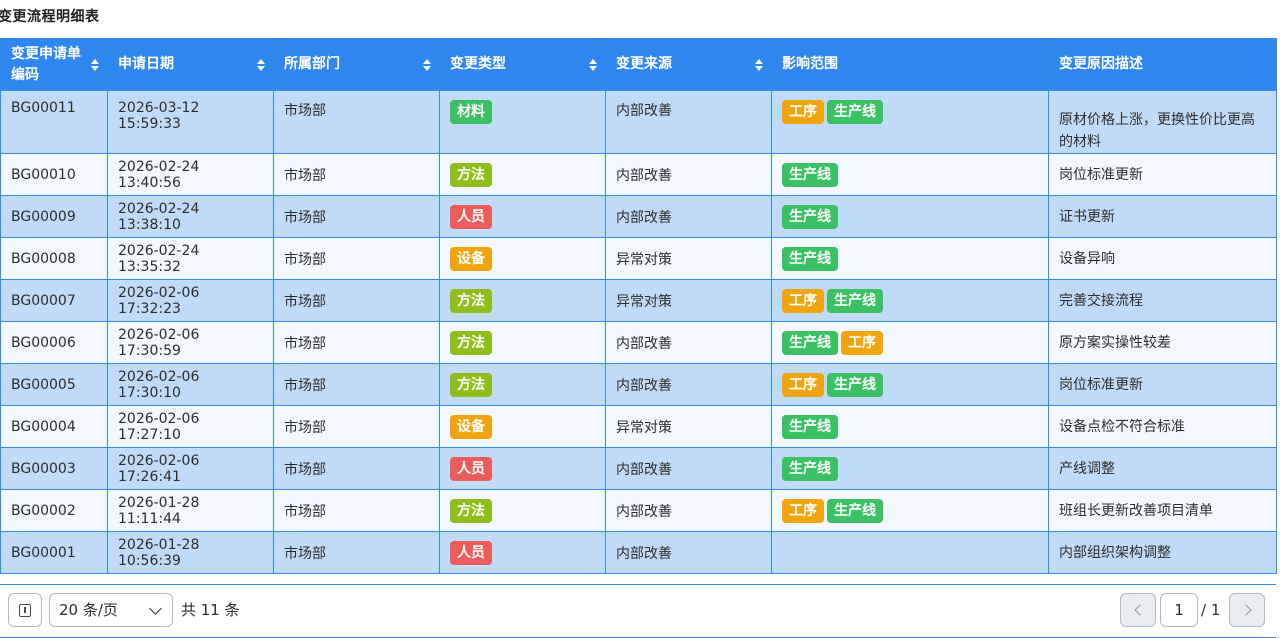 The height and width of the screenshot is (638, 1280). Describe the element at coordinates (210, 610) in the screenshot. I see `total-count: 共 11 条` at that location.